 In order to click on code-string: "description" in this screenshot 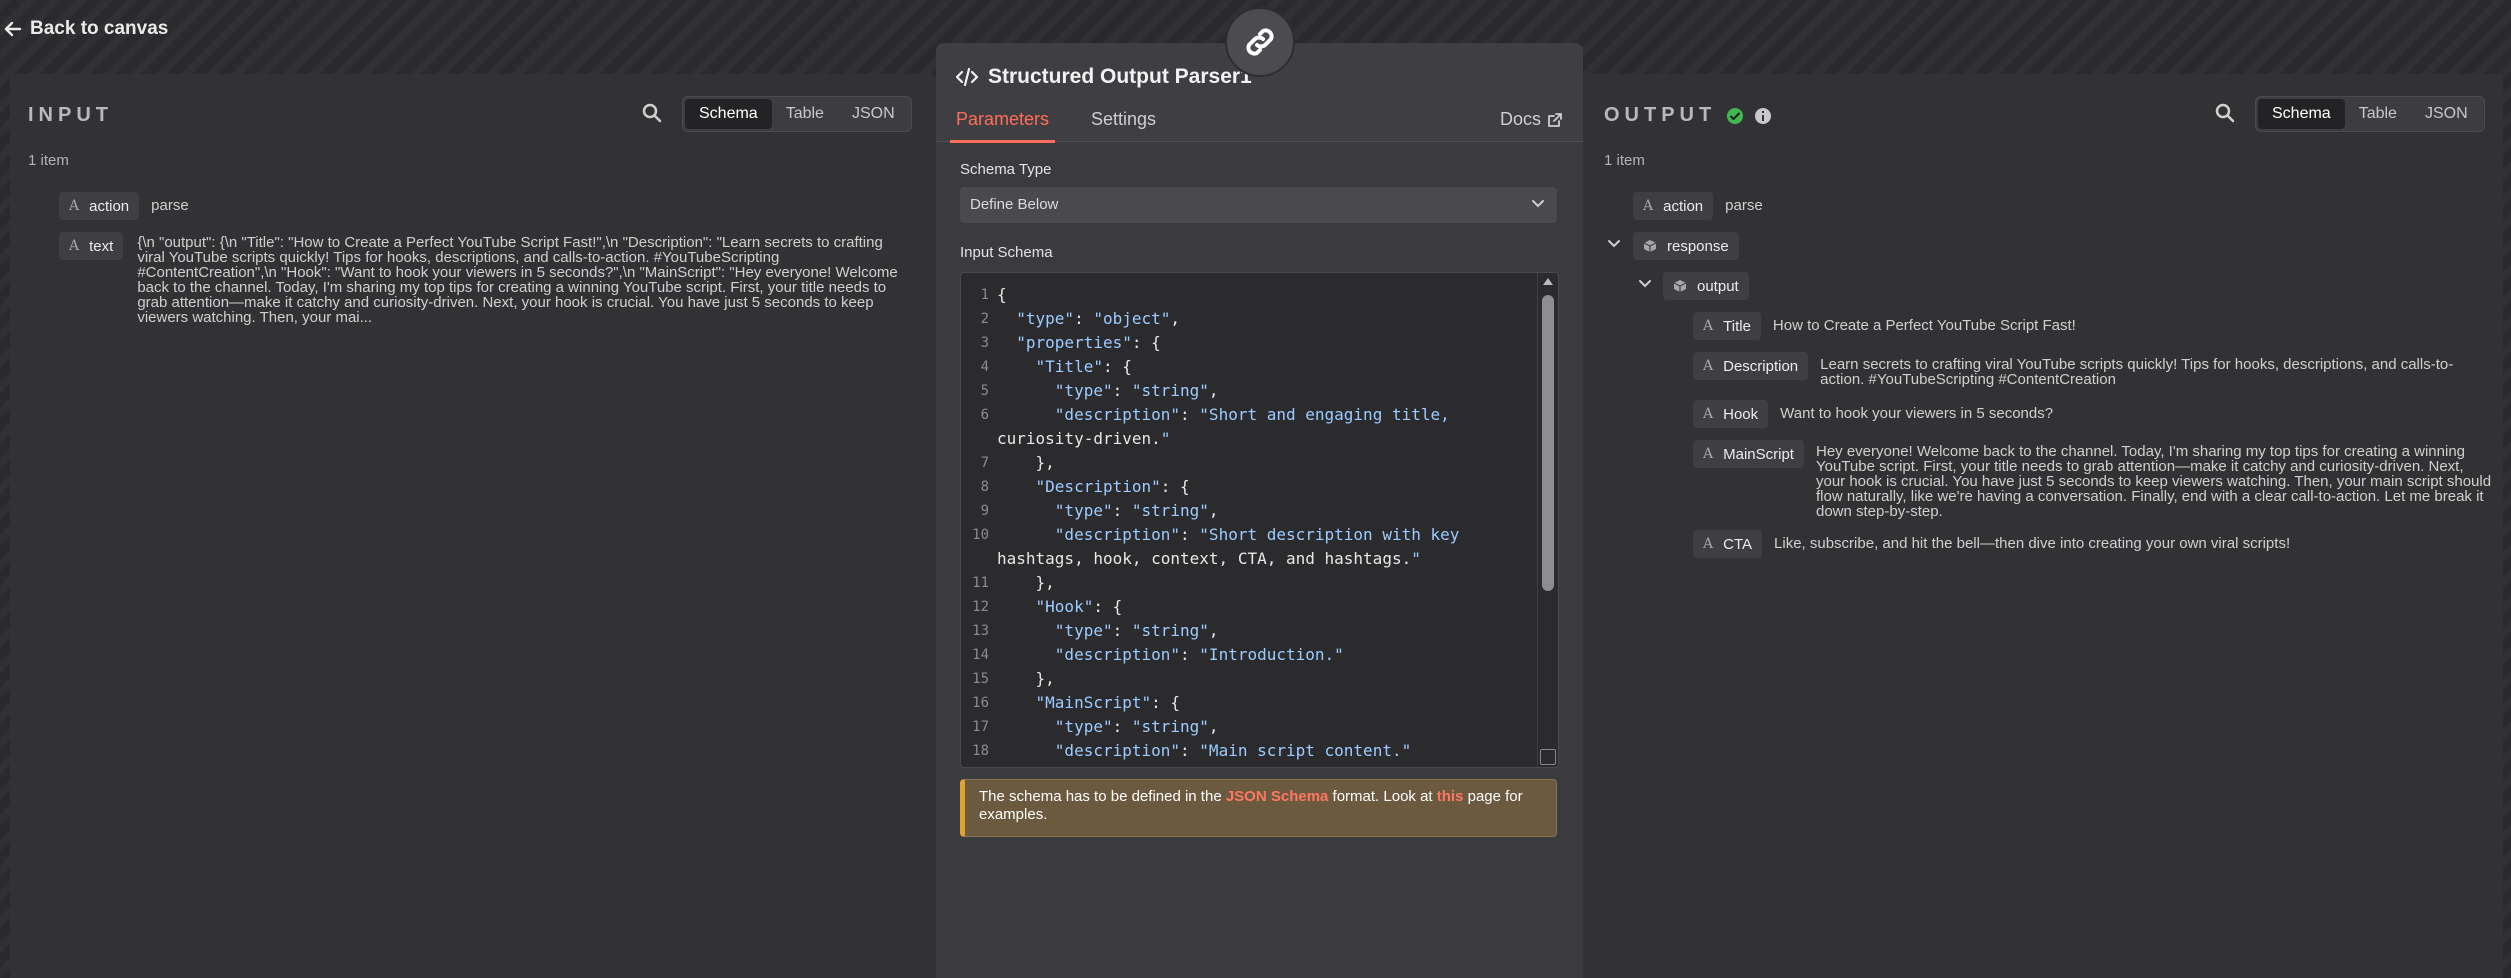, I will do `click(1117, 750)`.